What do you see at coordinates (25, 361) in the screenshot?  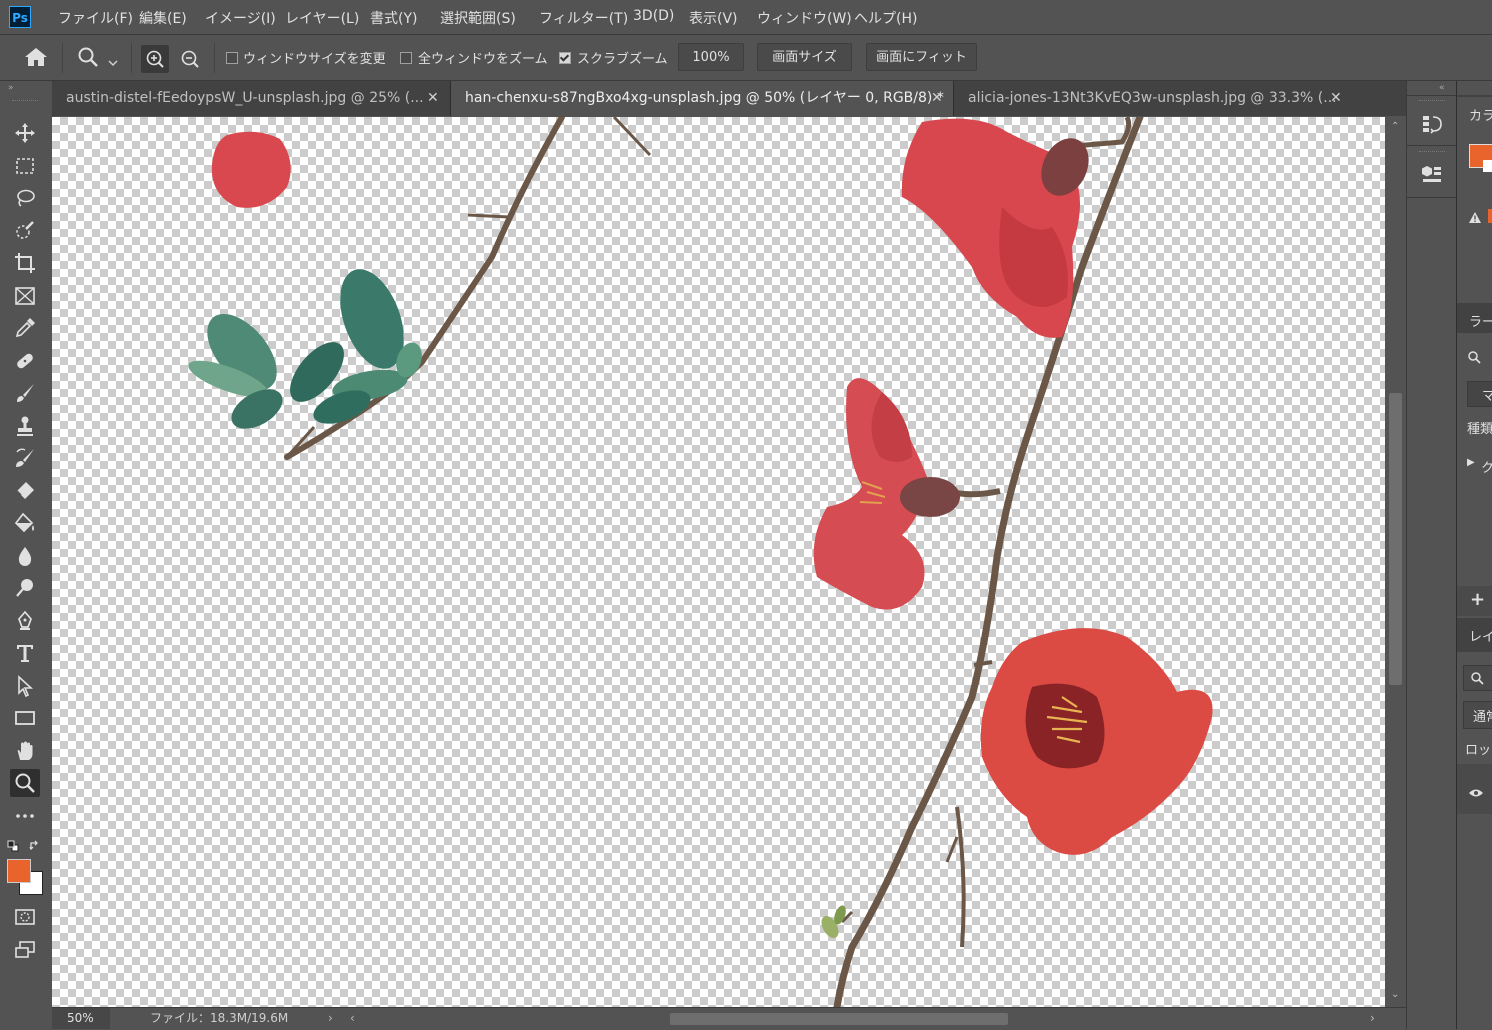 I see `healing-tool` at bounding box center [25, 361].